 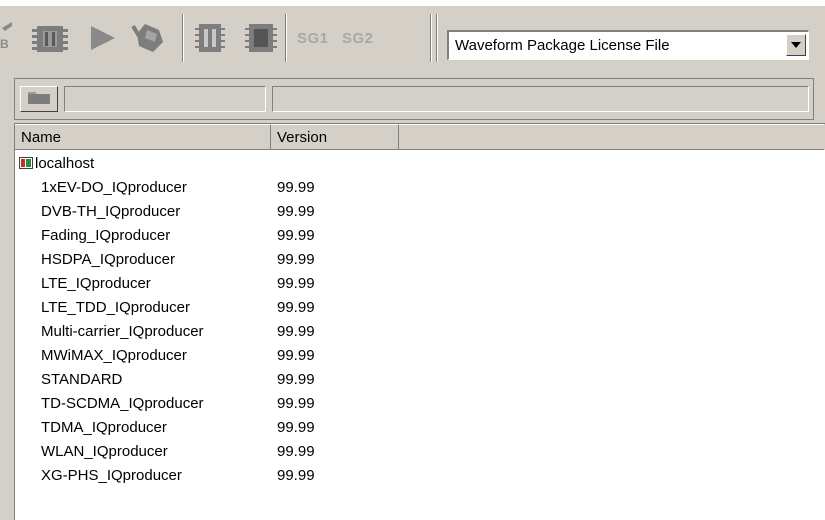 What do you see at coordinates (106, 235) in the screenshot?
I see `item-name: Fading_IQproducer` at bounding box center [106, 235].